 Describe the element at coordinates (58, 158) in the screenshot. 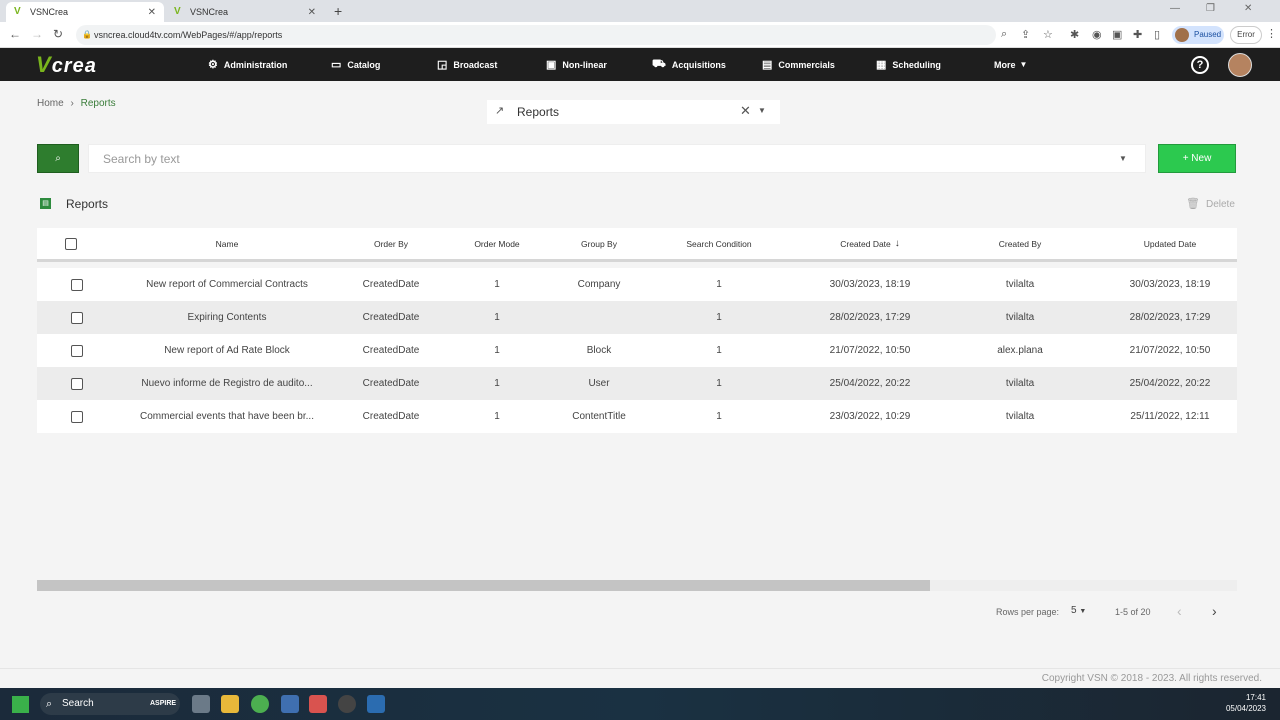

I see `search-button: ⌕` at that location.